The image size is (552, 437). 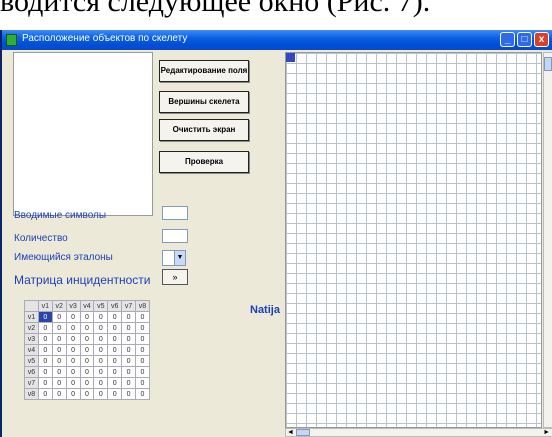 What do you see at coordinates (265, 310) in the screenshot?
I see `result-label: Natija` at bounding box center [265, 310].